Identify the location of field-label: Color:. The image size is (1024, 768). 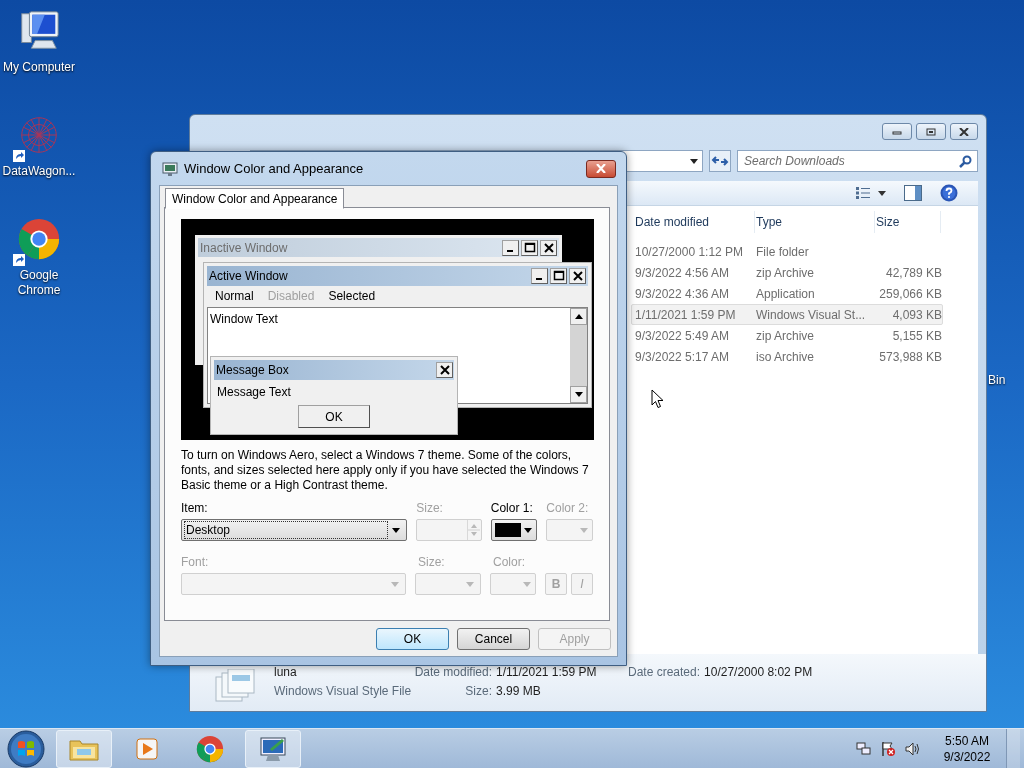
(509, 562).